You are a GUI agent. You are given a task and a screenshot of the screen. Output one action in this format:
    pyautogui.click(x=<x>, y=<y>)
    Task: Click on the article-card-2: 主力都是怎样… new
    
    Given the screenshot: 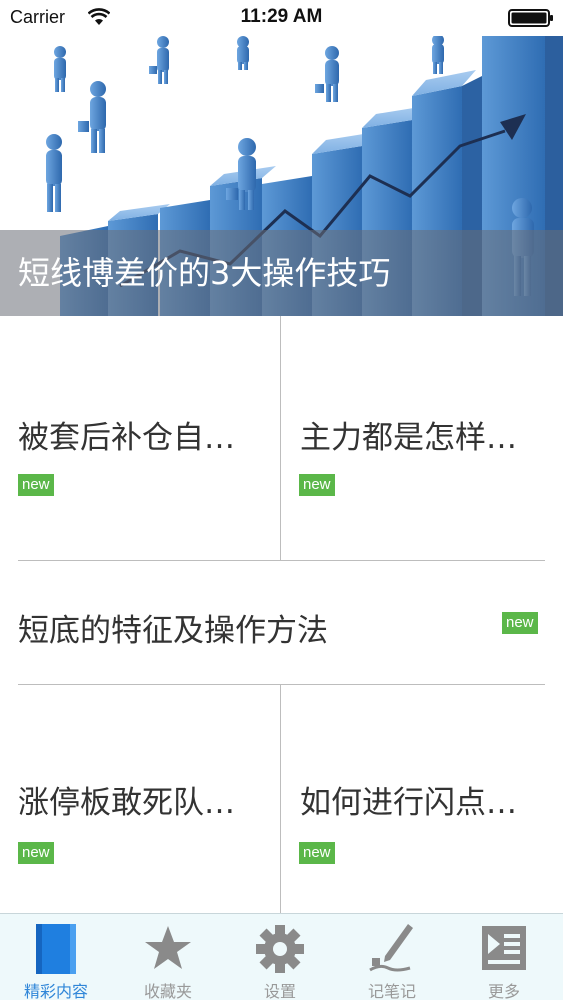 What is the action you would take?
    pyautogui.click(x=422, y=438)
    